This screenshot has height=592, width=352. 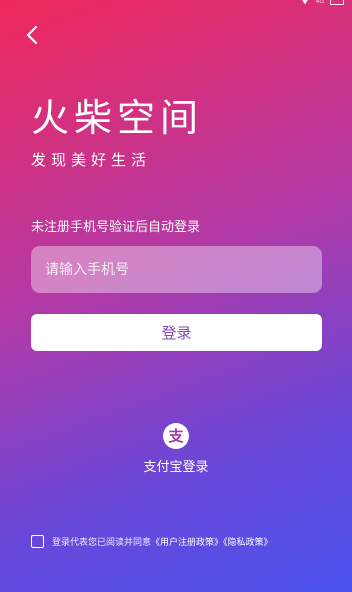 What do you see at coordinates (176, 332) in the screenshot?
I see `login-button: 登录` at bounding box center [176, 332].